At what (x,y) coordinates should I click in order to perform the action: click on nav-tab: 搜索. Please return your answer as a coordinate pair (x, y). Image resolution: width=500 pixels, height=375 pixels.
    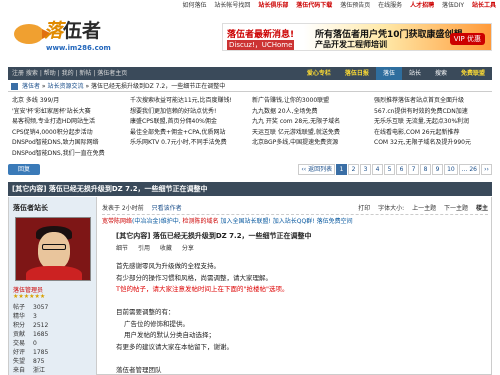
    Looking at the image, I should click on (441, 73).